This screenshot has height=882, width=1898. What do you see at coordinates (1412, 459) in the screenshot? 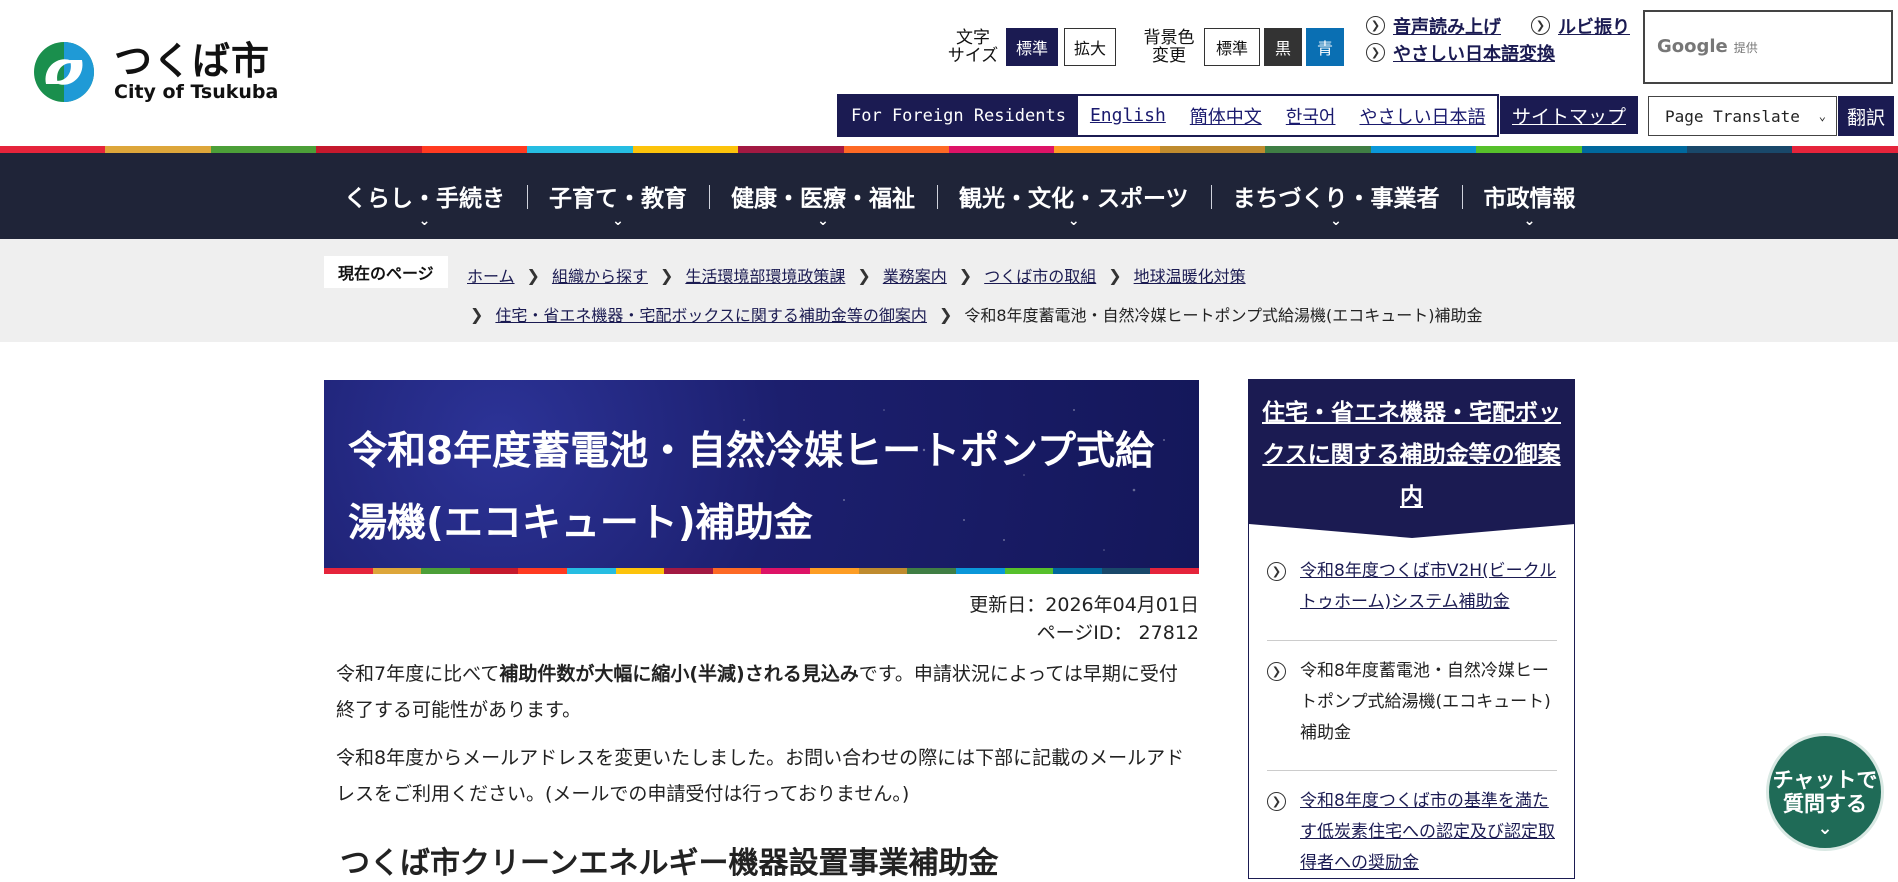
I see `sidebar-heading: 住宅・省エネ機器・宅配ボックスに関する補助金等の御案内` at bounding box center [1412, 459].